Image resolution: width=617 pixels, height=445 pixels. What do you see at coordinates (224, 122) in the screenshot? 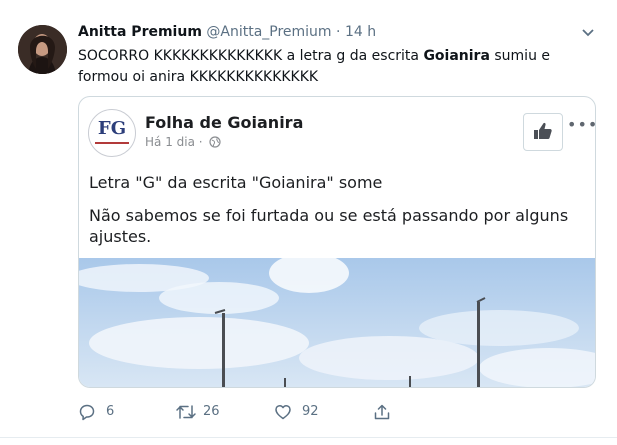
I see `page-name: Folha de Goianira` at bounding box center [224, 122].